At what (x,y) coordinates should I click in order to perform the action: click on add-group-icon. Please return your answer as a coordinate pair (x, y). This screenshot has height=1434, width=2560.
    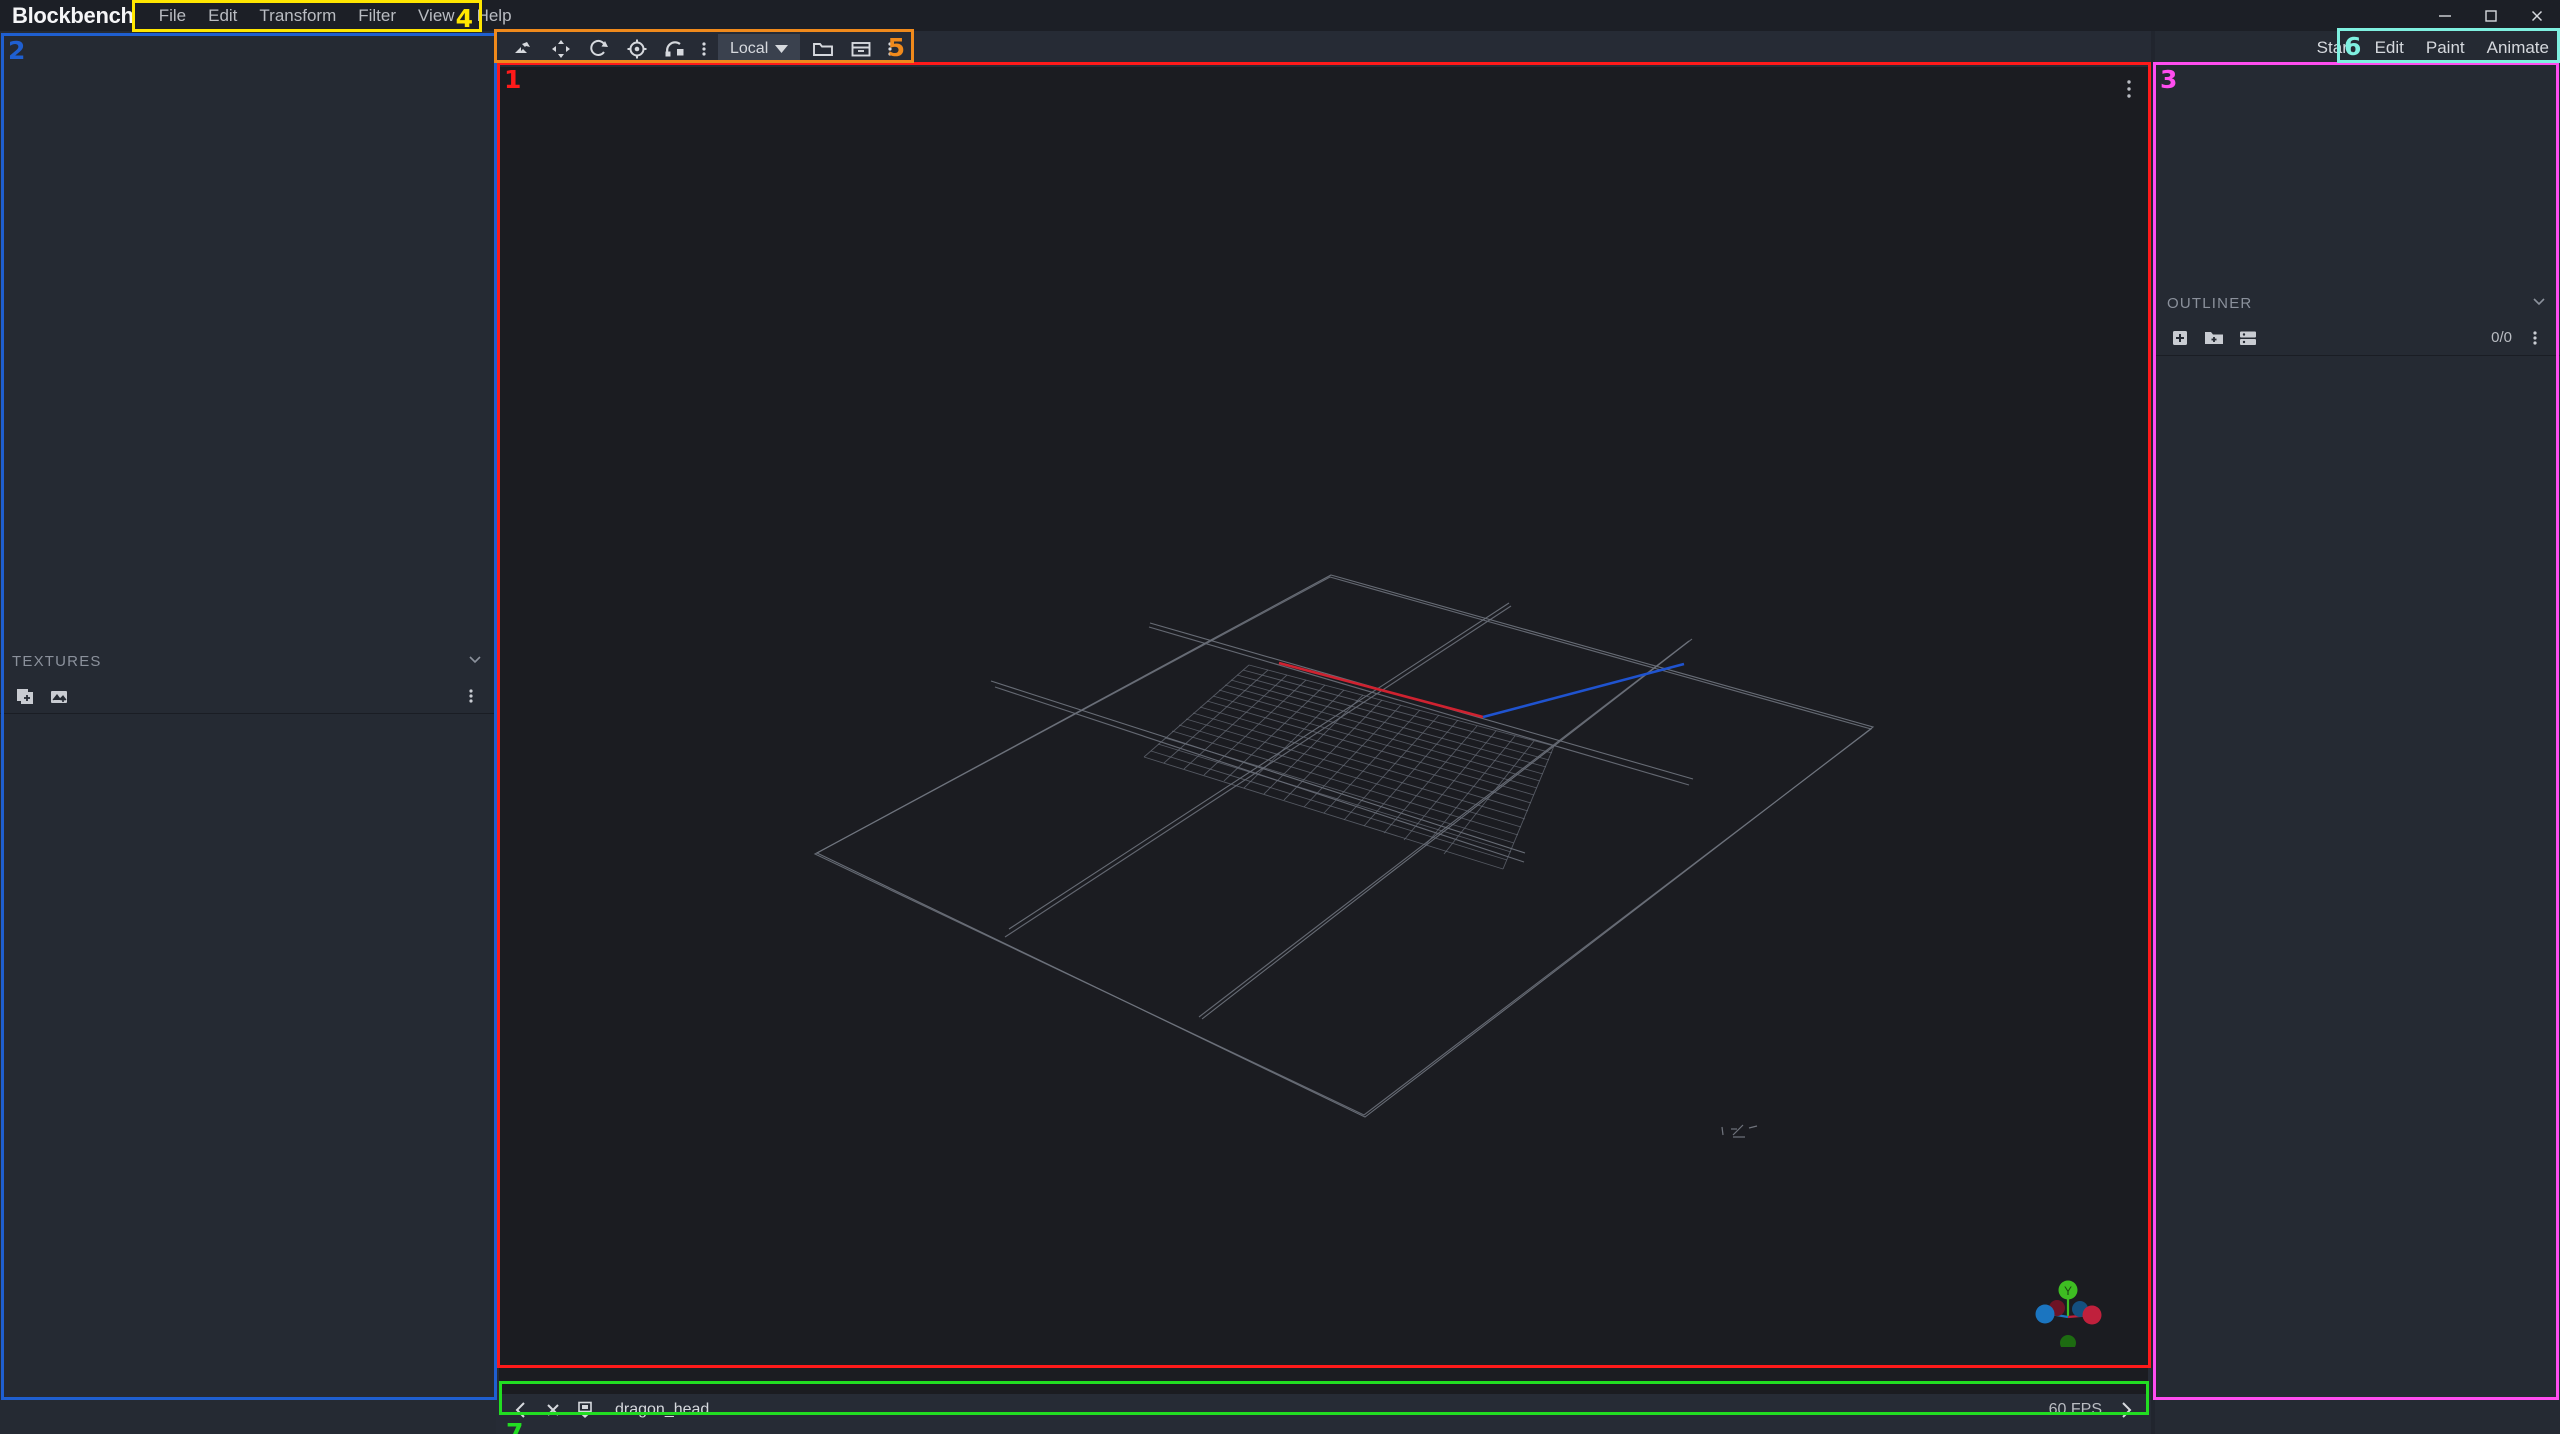
    Looking at the image, I should click on (2214, 338).